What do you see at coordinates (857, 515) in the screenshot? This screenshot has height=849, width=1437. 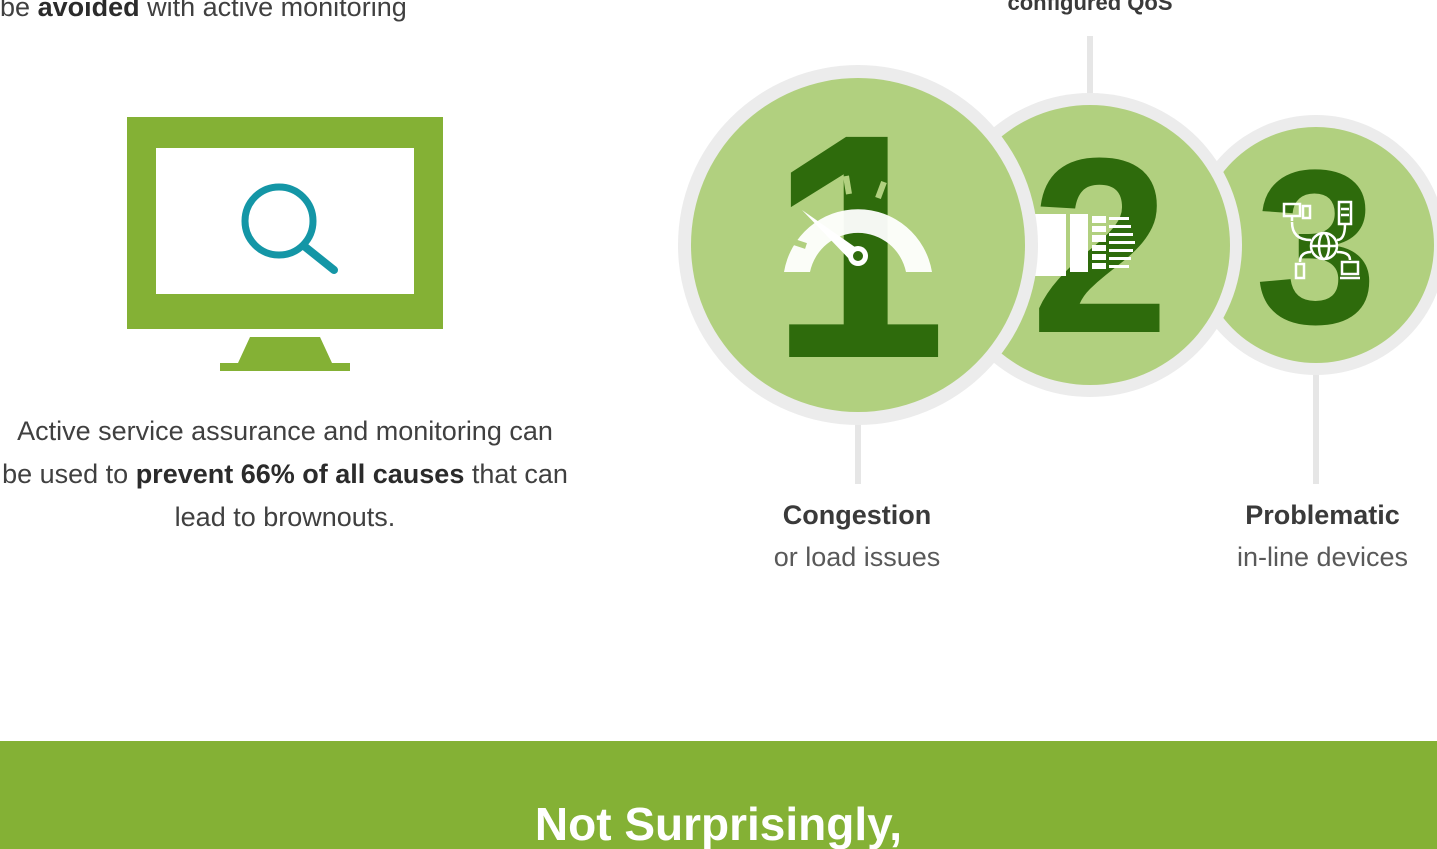 I see `cause-1-title: Congestion` at bounding box center [857, 515].